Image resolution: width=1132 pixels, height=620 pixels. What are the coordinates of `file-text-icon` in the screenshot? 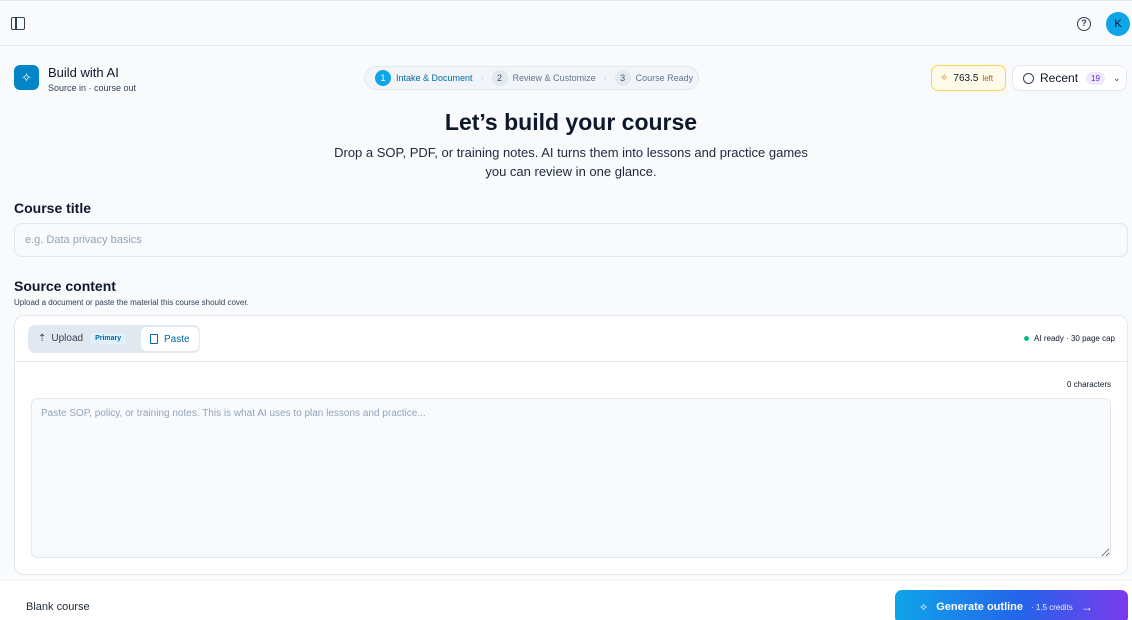 It's located at (154, 339).